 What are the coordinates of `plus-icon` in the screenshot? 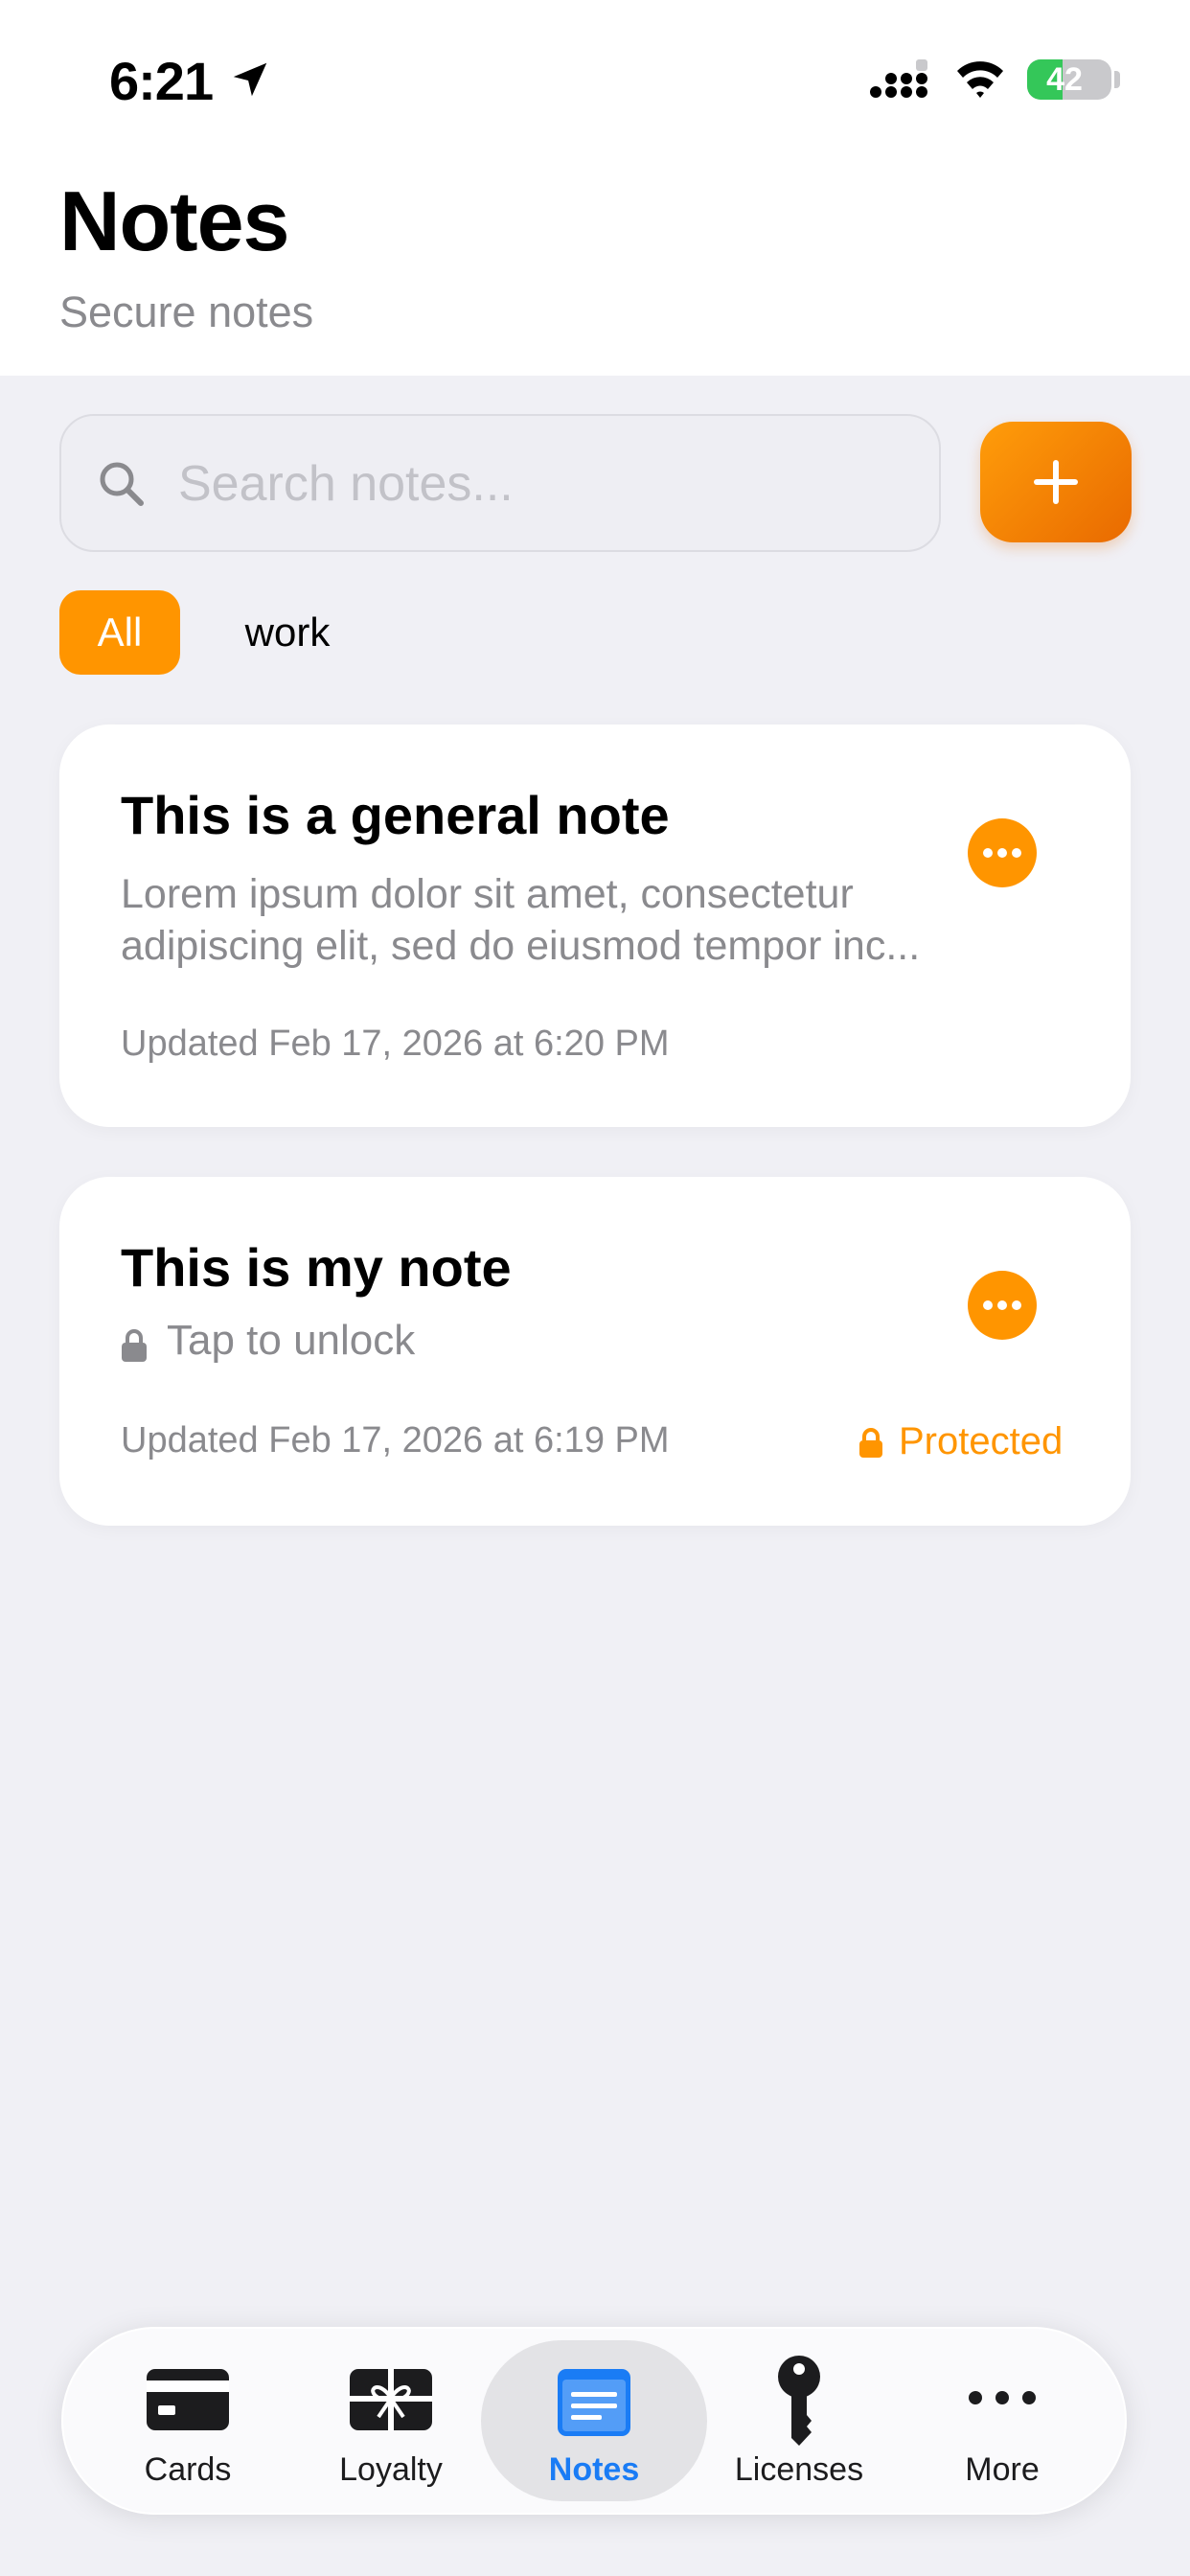 It's located at (1056, 482).